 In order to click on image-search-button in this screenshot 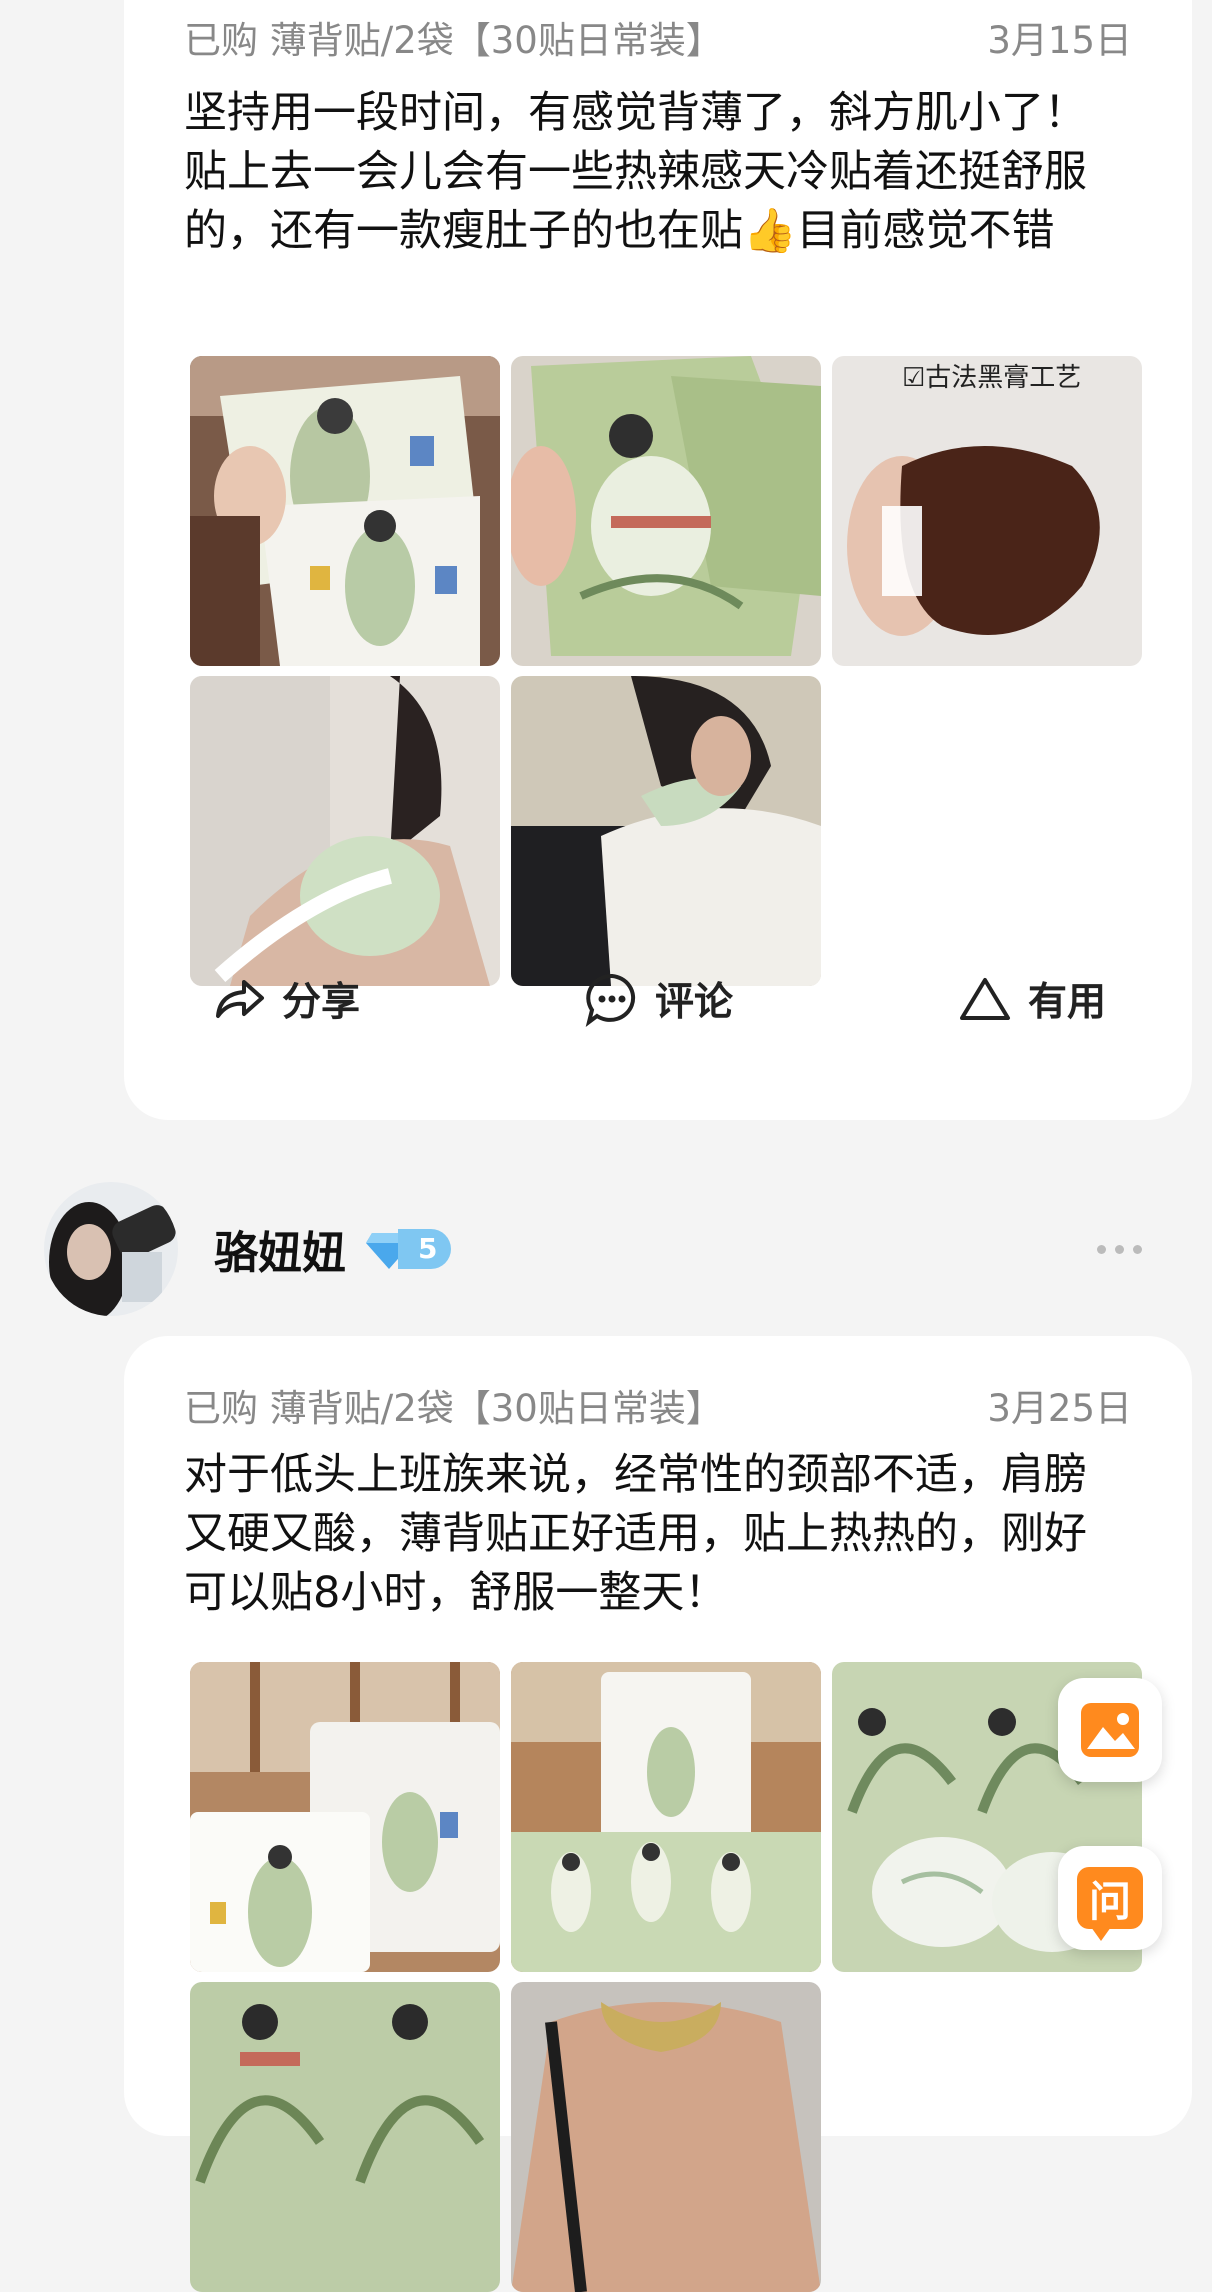, I will do `click(1110, 1730)`.